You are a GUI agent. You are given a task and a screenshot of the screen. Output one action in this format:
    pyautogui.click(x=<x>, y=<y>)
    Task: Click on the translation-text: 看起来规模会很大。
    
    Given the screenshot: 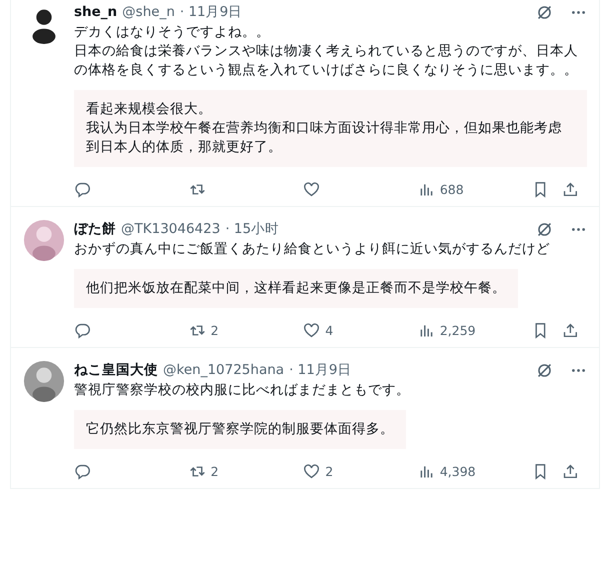 What is the action you would take?
    pyautogui.click(x=149, y=109)
    